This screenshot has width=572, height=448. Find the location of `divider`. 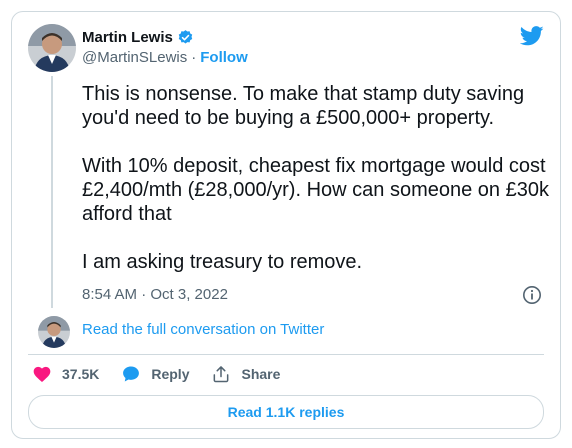

divider is located at coordinates (286, 354).